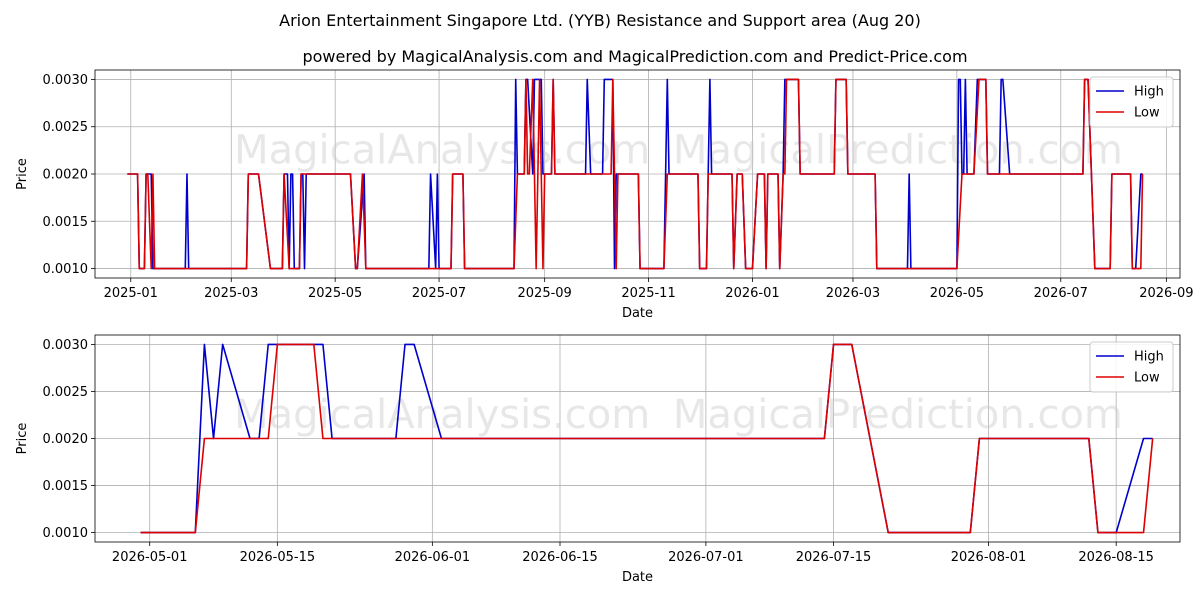 This screenshot has width=1200, height=600. What do you see at coordinates (150, 557) in the screenshot?
I see `x-tick-label: 2026-05-01` at bounding box center [150, 557].